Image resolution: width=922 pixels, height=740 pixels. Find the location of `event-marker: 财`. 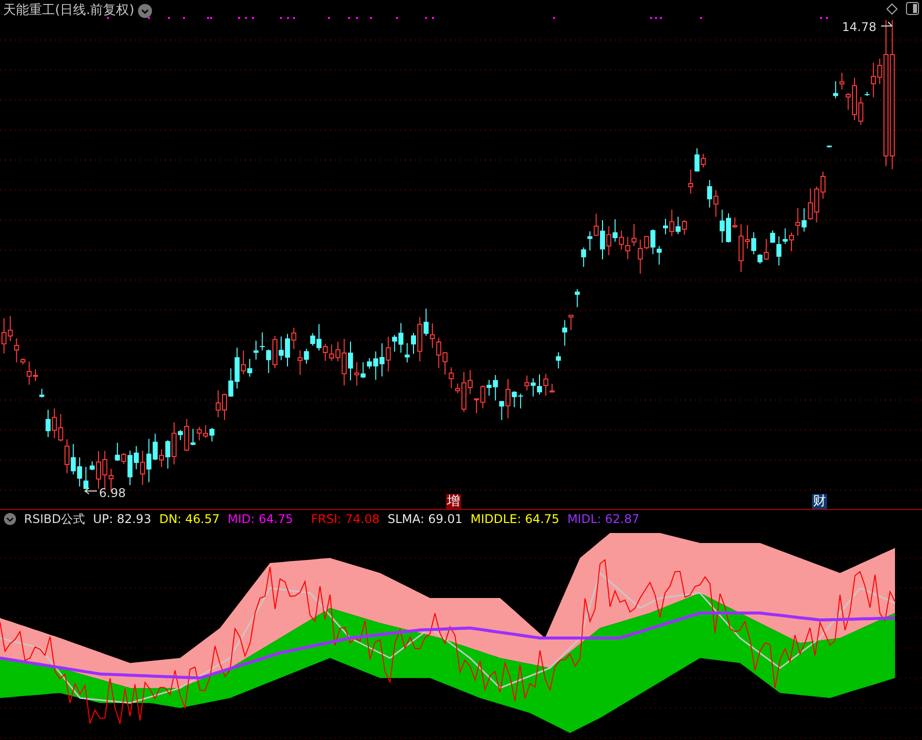

event-marker: 财 is located at coordinates (819, 501).